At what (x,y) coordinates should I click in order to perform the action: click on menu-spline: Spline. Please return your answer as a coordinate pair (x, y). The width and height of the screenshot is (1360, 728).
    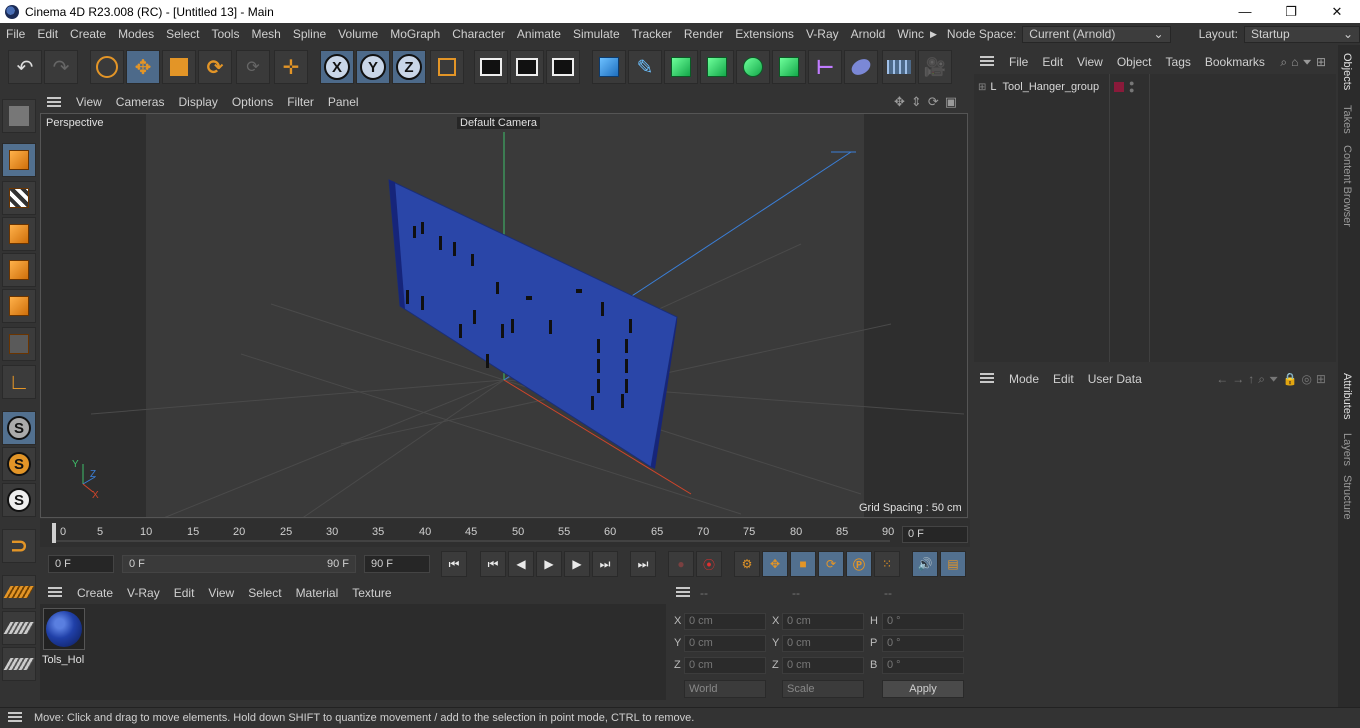
    Looking at the image, I should click on (309, 34).